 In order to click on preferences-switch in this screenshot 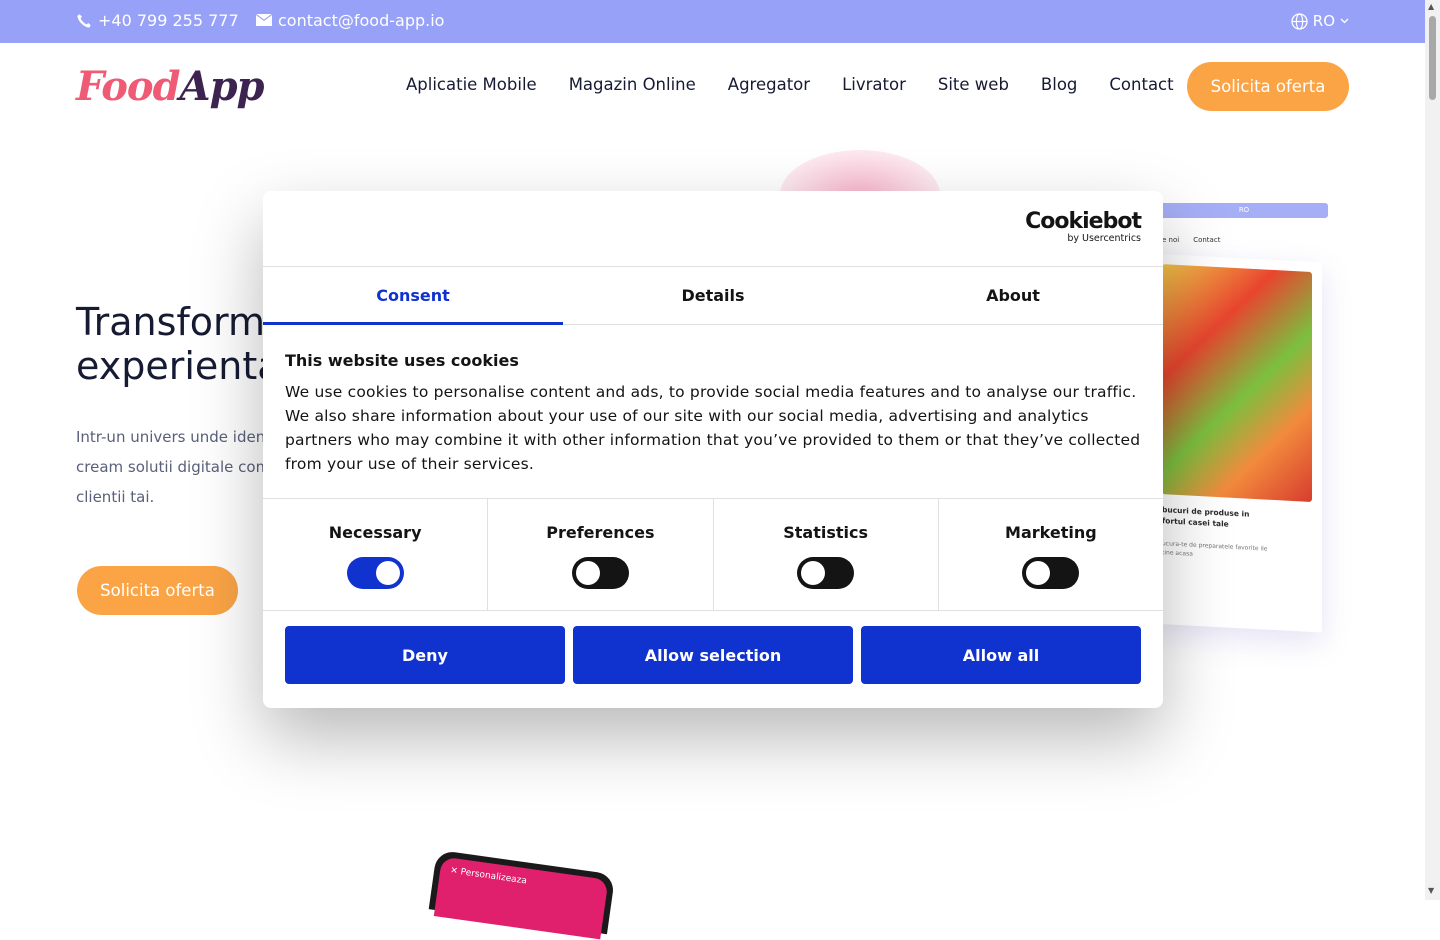, I will do `click(600, 573)`.